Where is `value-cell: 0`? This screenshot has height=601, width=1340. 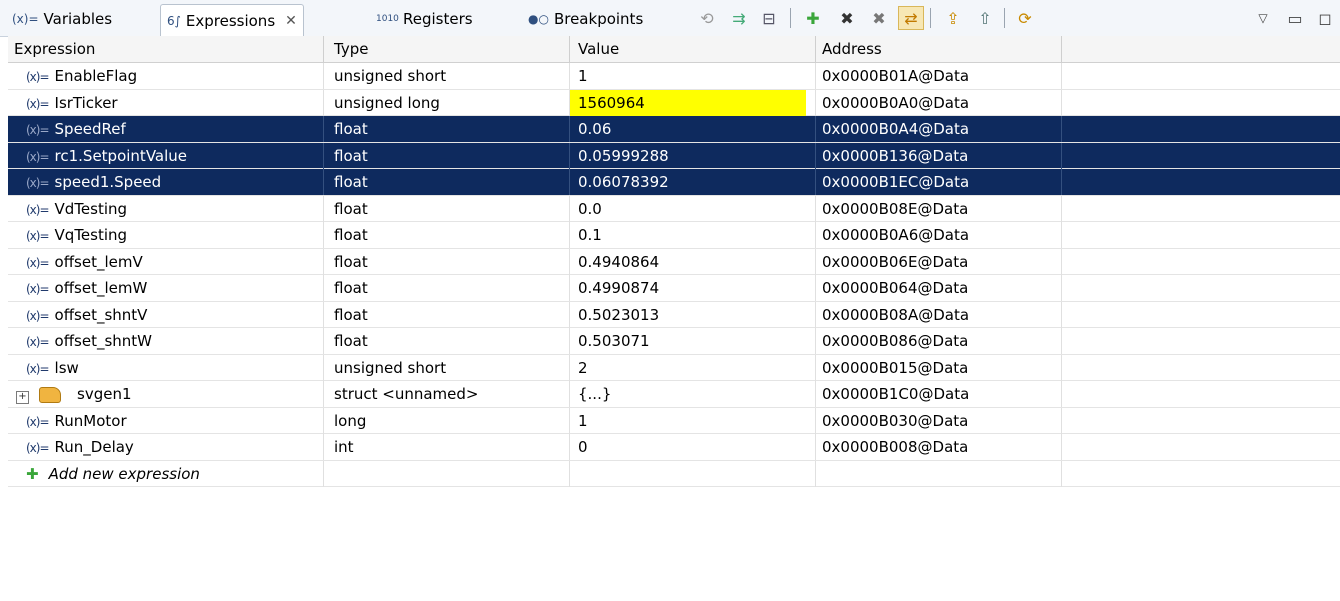
value-cell: 0 is located at coordinates (693, 447).